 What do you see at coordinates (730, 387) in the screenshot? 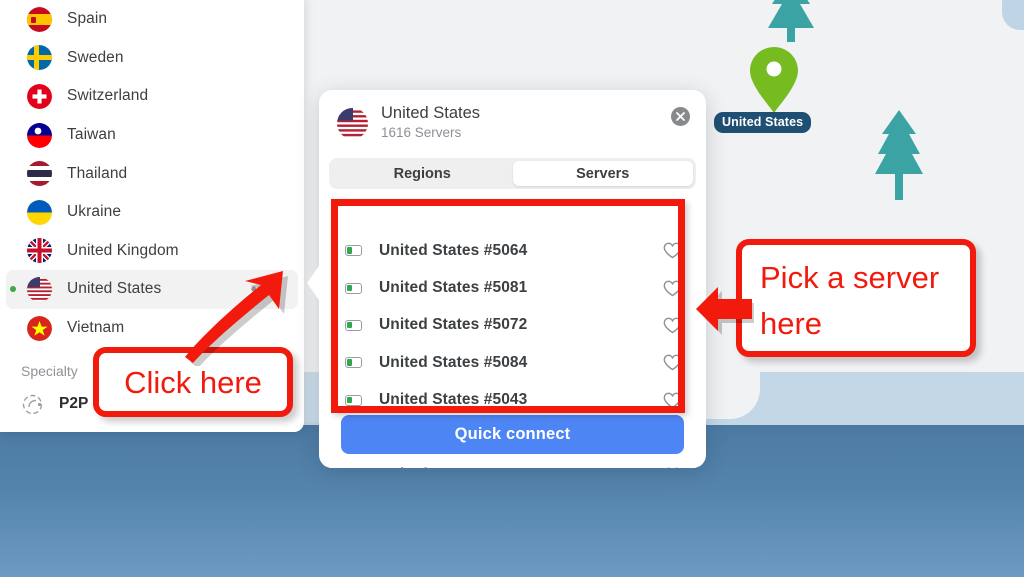
I see `map-land-peninsula` at bounding box center [730, 387].